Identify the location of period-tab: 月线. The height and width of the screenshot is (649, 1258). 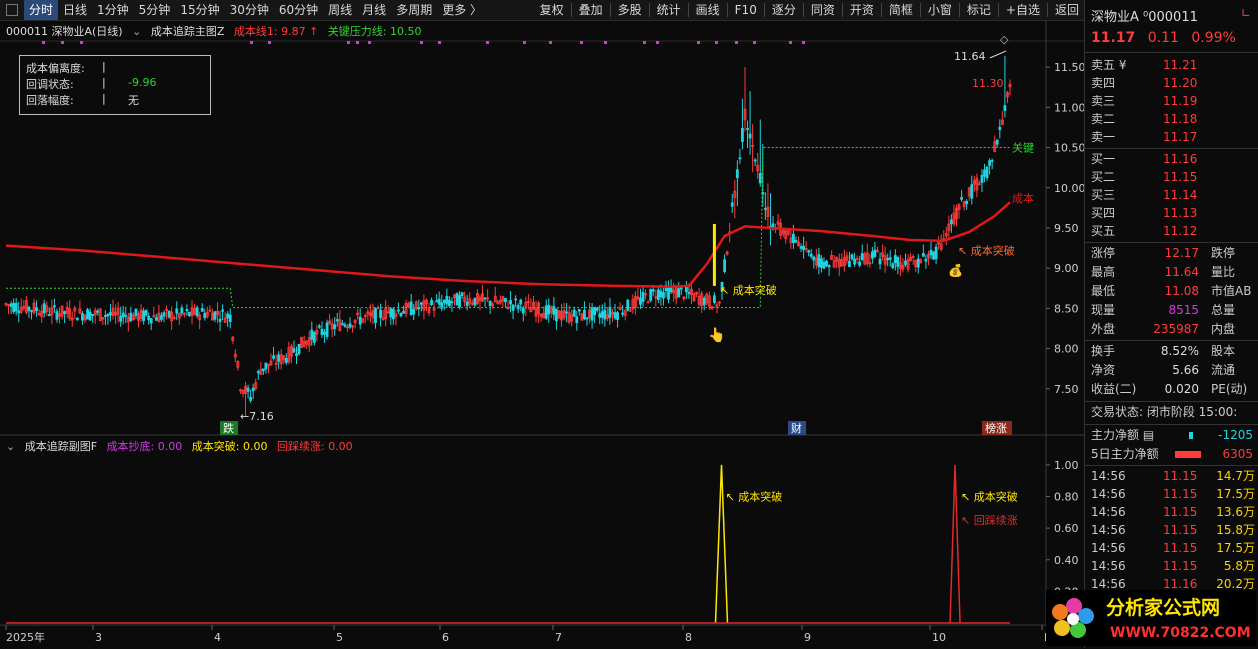
(374, 10).